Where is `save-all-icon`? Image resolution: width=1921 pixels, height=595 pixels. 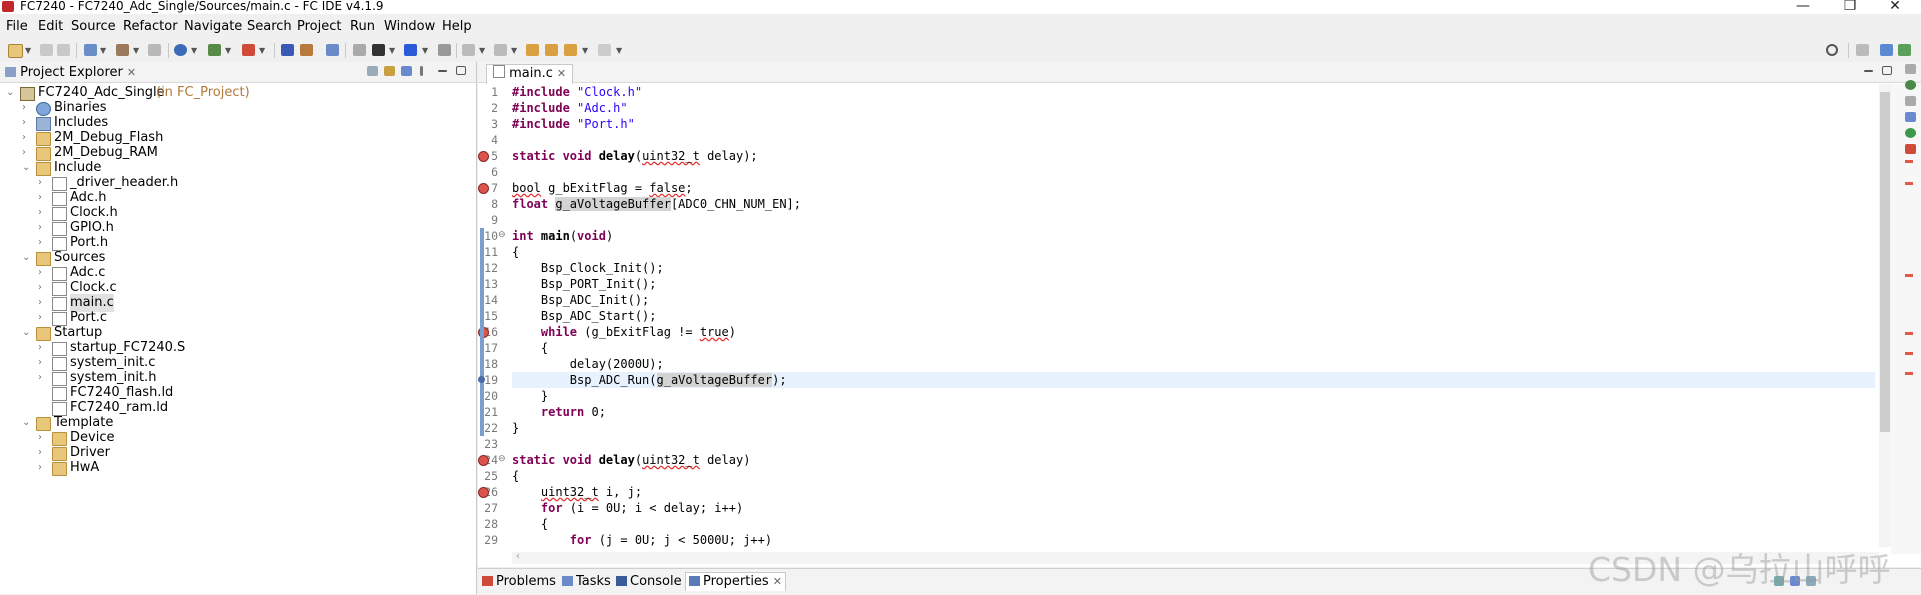
save-all-icon is located at coordinates (63, 50).